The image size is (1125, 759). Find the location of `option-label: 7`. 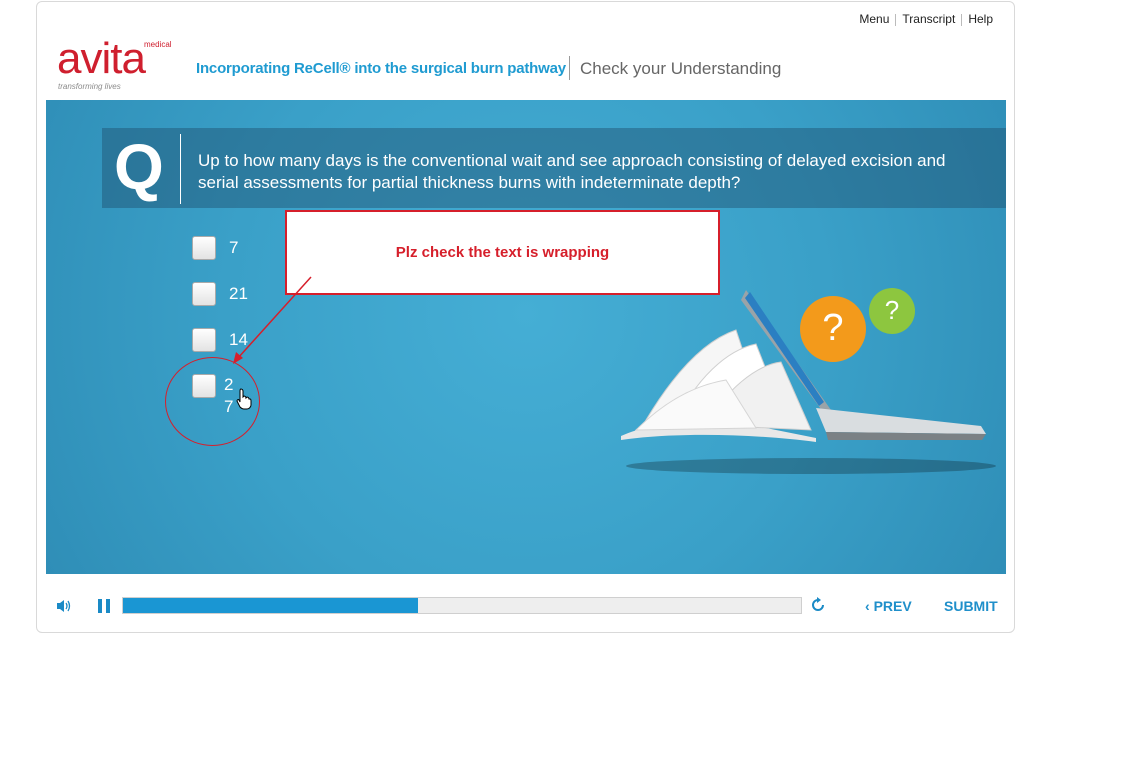

option-label: 7 is located at coordinates (234, 247).